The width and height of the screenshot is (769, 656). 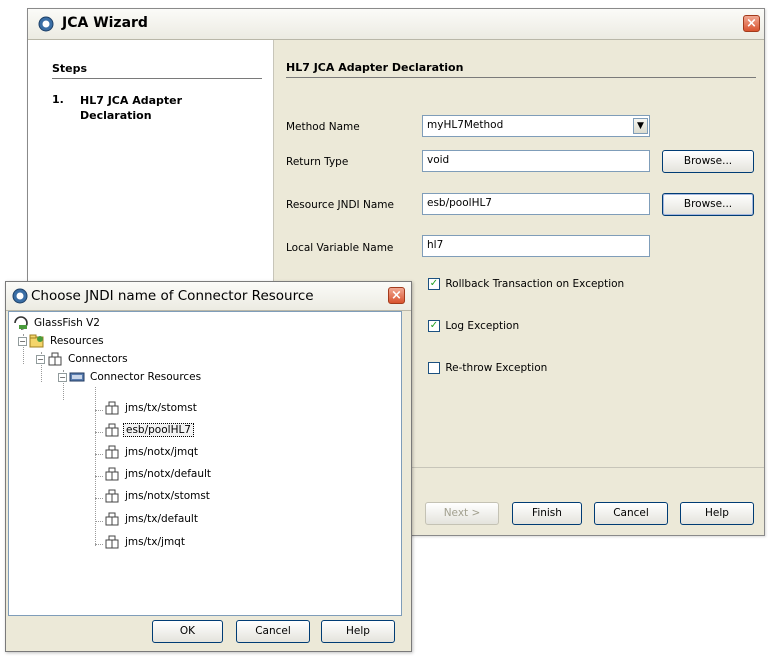 What do you see at coordinates (155, 542) in the screenshot?
I see `tree-item-label: jms/tx/jmqt` at bounding box center [155, 542].